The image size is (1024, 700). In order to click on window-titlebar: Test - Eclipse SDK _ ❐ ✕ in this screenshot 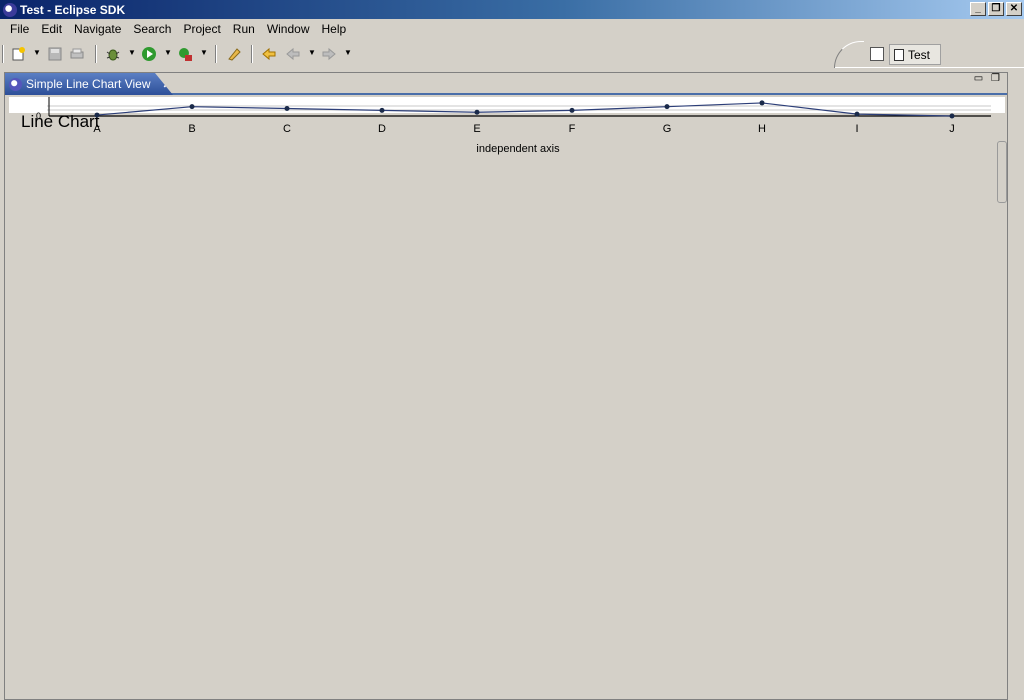, I will do `click(512, 9)`.